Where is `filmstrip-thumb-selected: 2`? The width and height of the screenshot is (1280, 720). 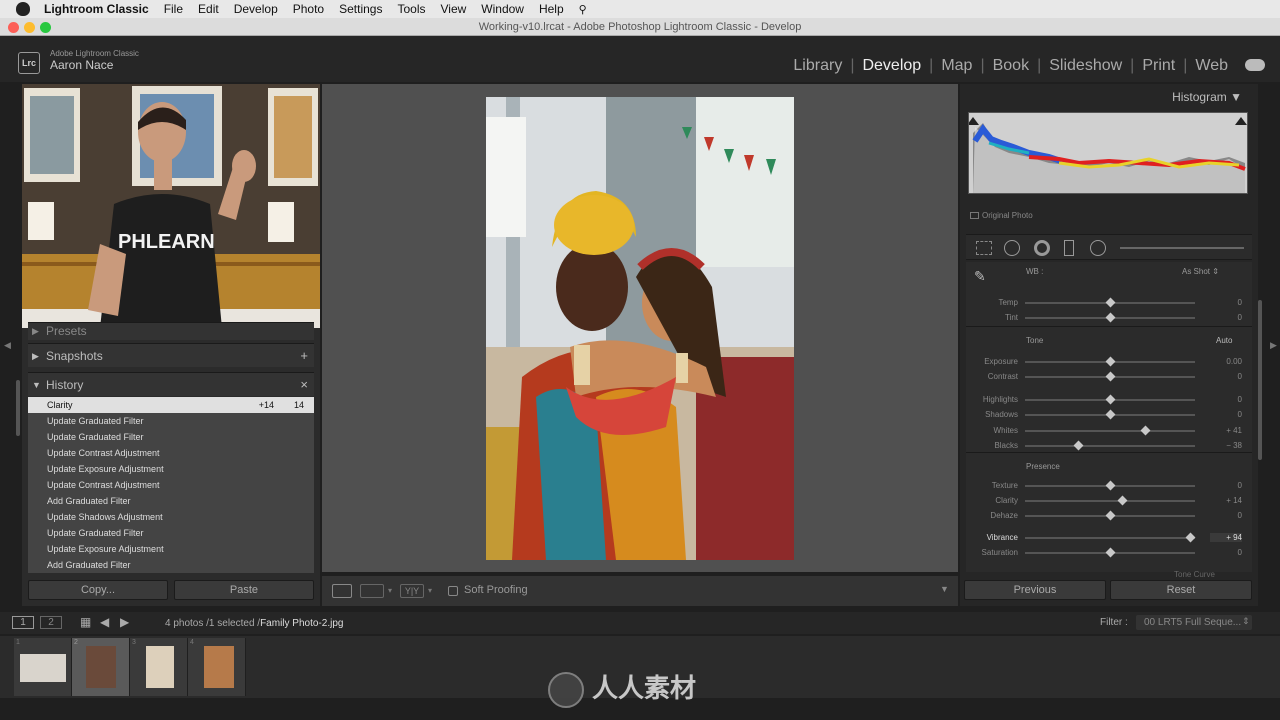 filmstrip-thumb-selected: 2 is located at coordinates (101, 667).